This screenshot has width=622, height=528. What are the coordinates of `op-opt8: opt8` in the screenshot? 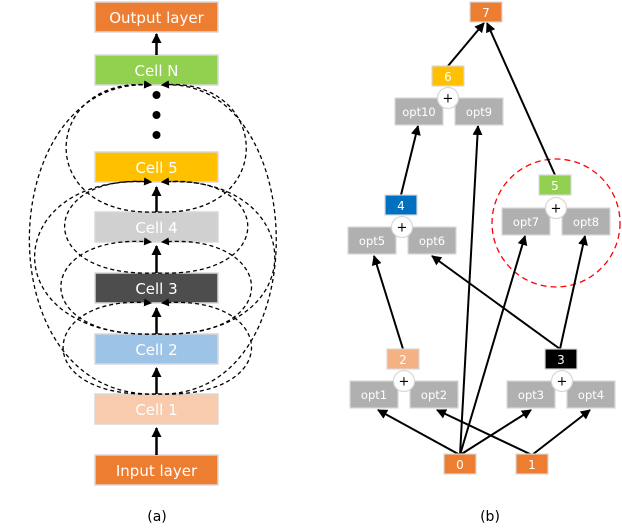 It's located at (586, 221).